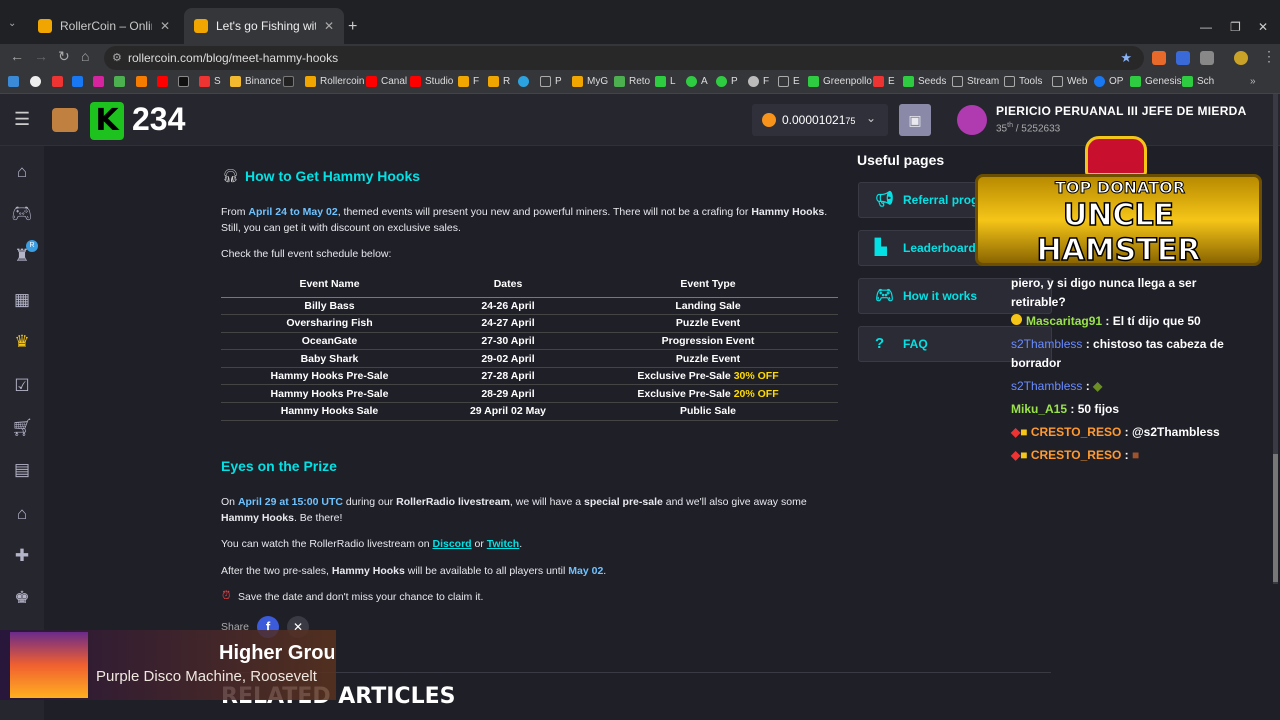 The image size is (1280, 720). I want to click on tasks-icon: ☑, so click(22, 386).